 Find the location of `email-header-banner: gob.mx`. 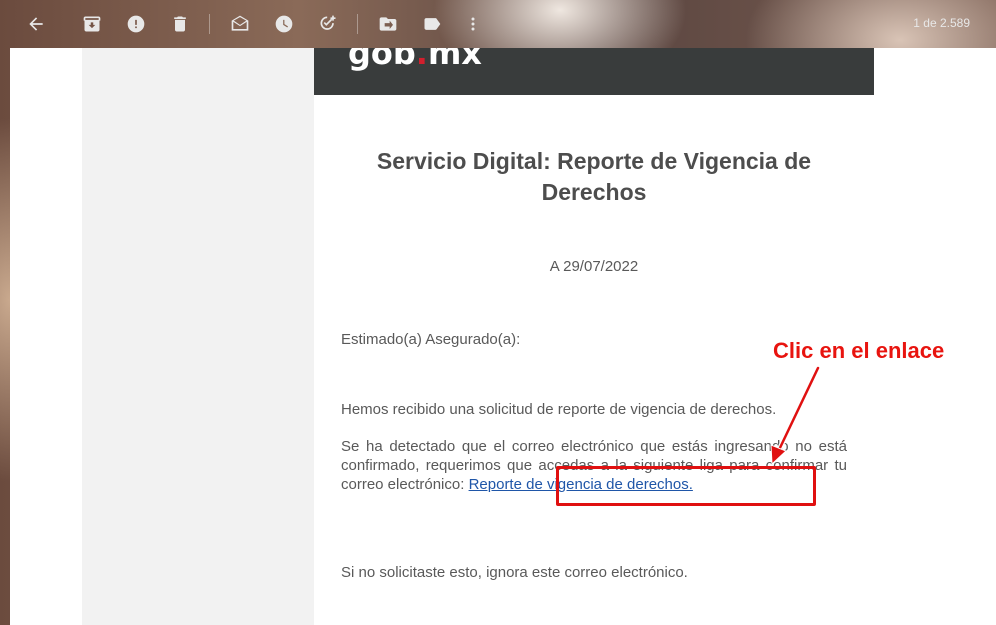

email-header-banner: gob.mx is located at coordinates (594, 71).